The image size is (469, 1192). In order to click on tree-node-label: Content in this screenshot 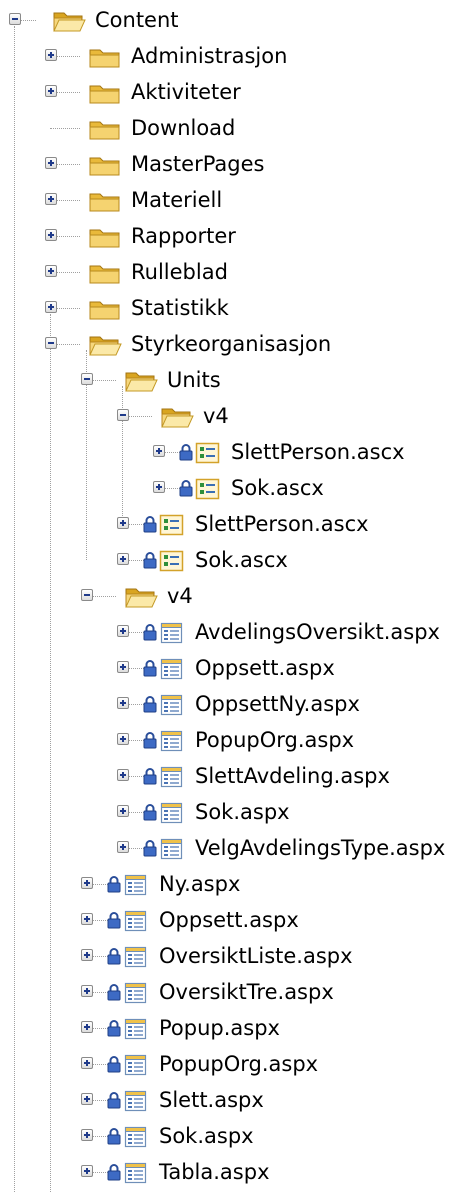, I will do `click(137, 20)`.